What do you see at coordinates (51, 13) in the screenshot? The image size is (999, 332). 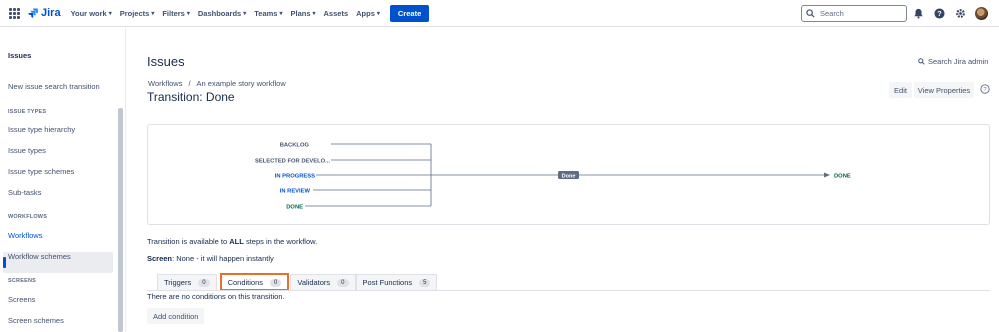 I see `logo-text: Jira` at bounding box center [51, 13].